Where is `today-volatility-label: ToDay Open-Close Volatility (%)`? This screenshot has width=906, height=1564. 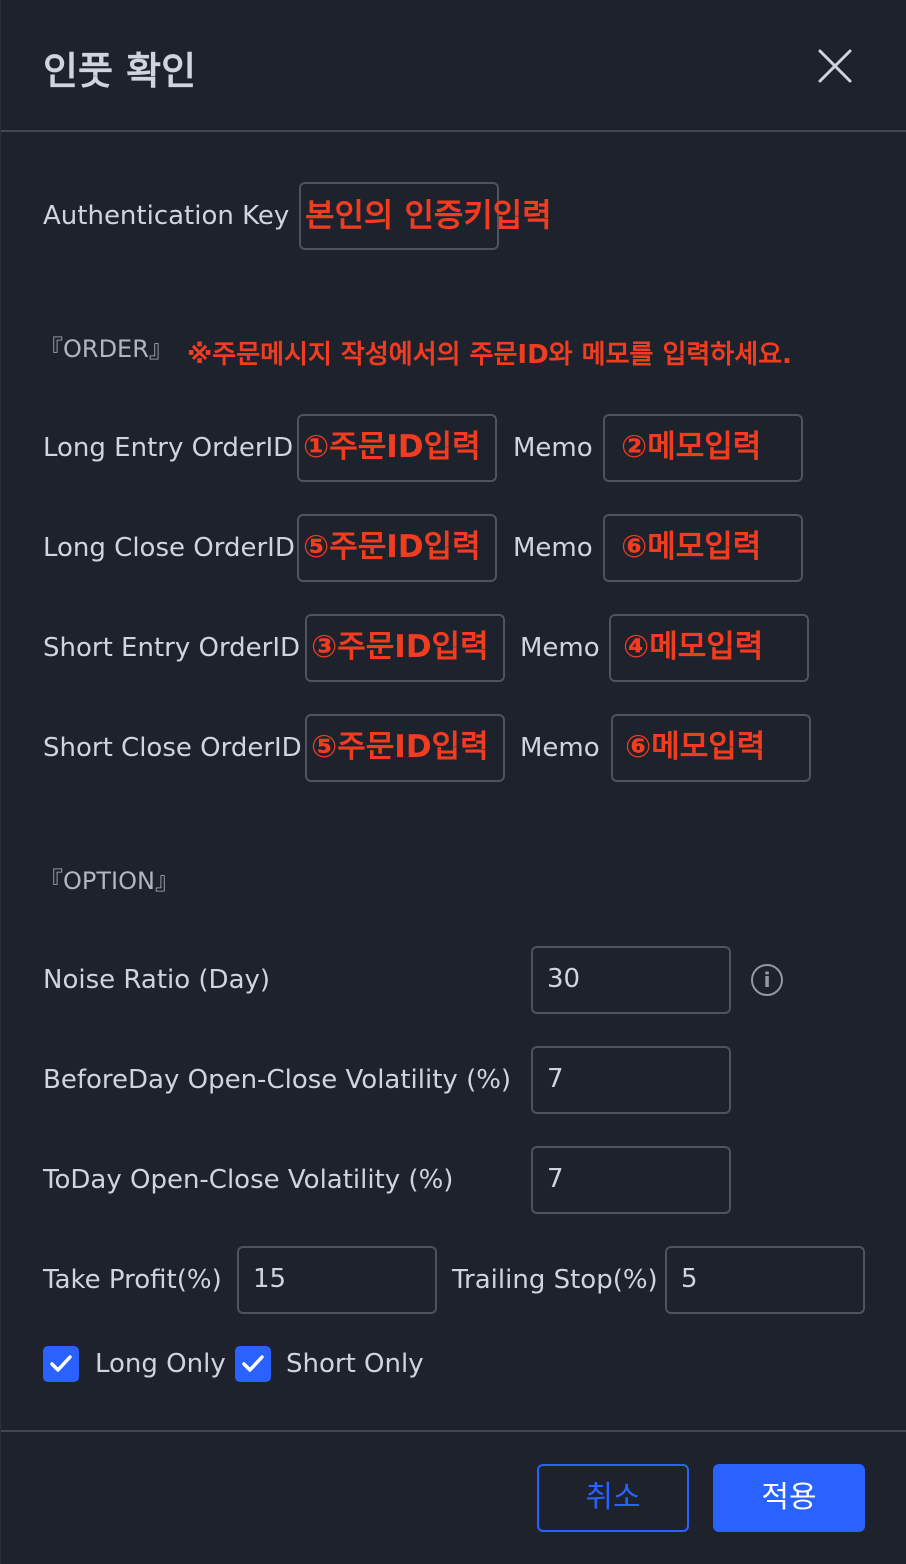 today-volatility-label: ToDay Open-Close Volatility (%) is located at coordinates (248, 1180).